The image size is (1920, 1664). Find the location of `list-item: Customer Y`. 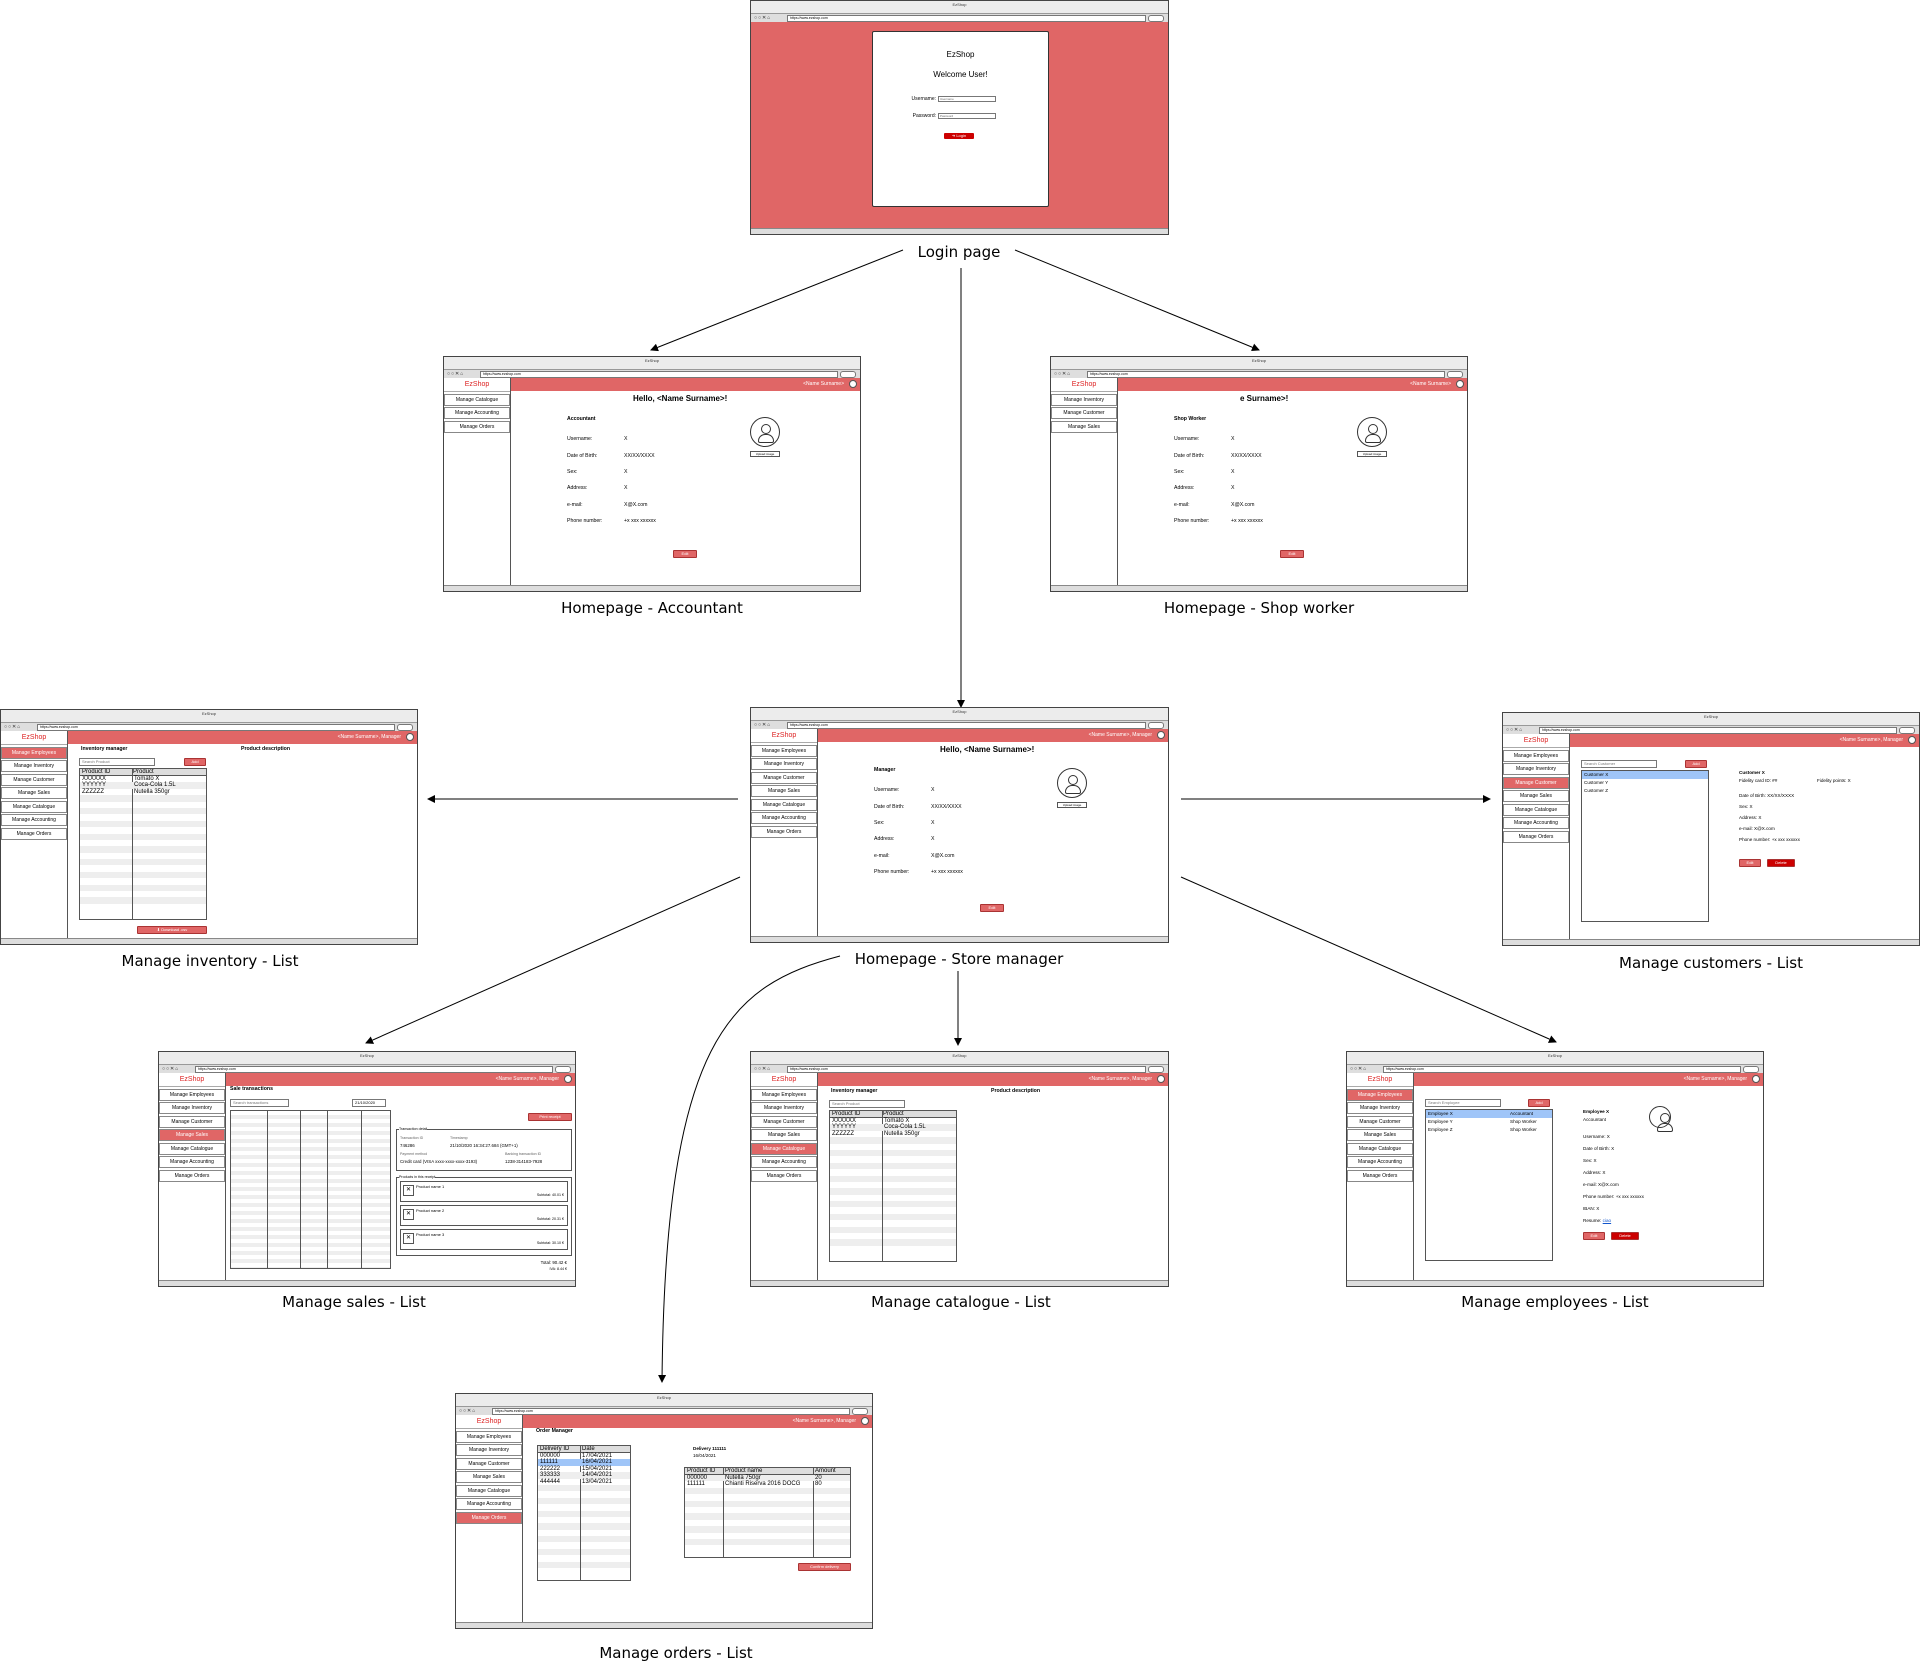

list-item: Customer Y is located at coordinates (1645, 783).